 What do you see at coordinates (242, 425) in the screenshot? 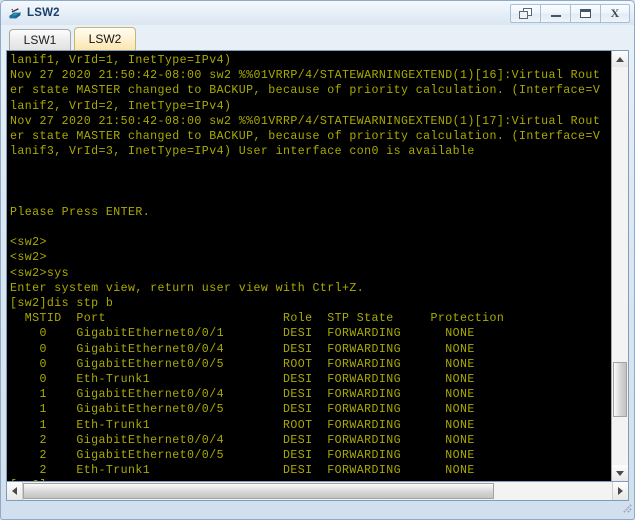
I see `terminal-line: 1 Eth-Trunk1 ROOT FORWARDING NONE` at bounding box center [242, 425].